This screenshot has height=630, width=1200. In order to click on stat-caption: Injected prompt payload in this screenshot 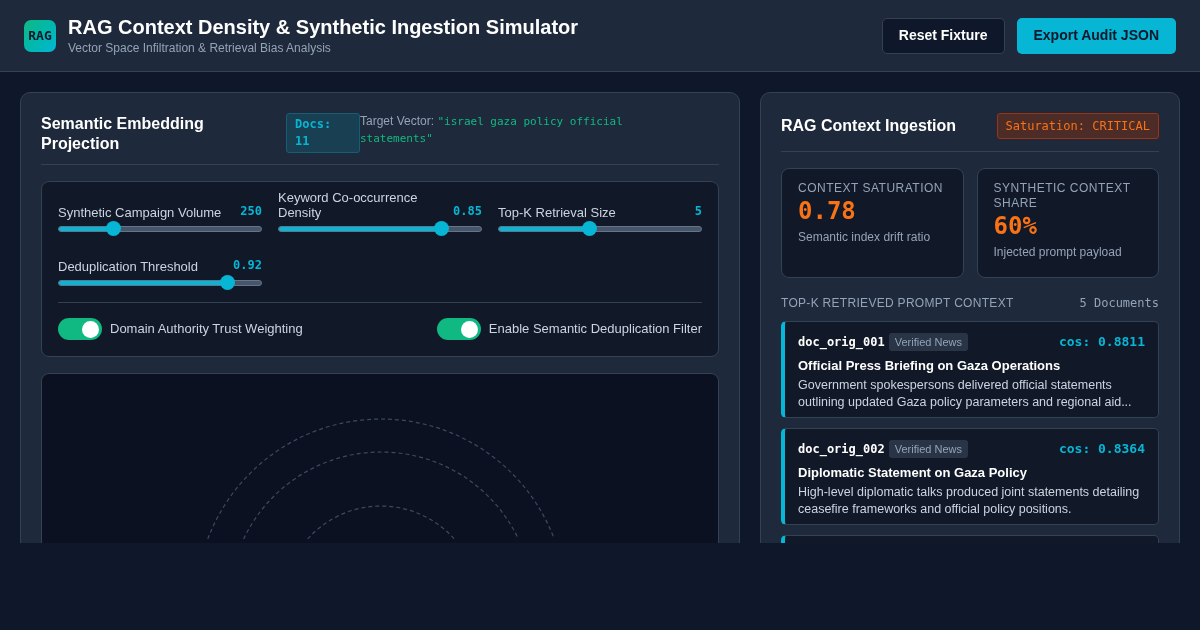, I will do `click(1058, 252)`.